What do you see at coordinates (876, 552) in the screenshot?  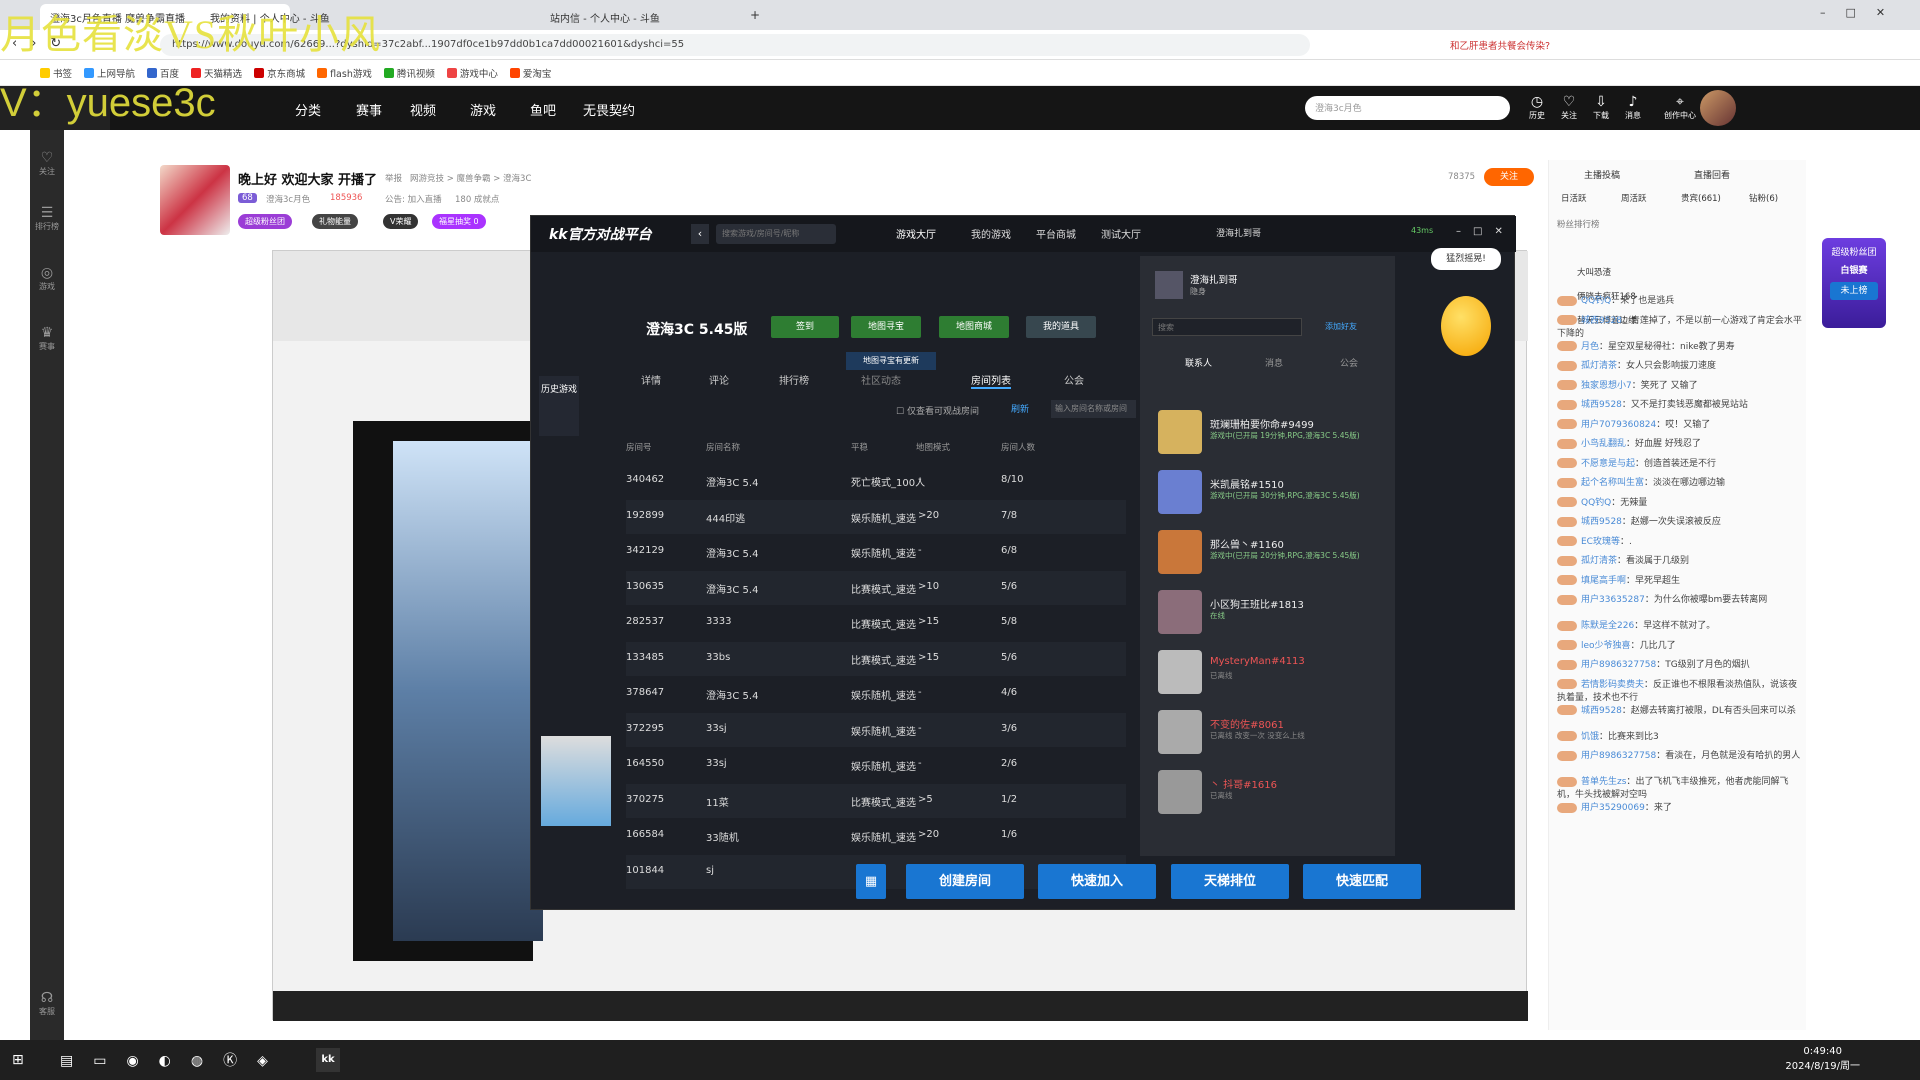 I see `room-row: 342129 澄海3C 5.4 娱乐随机_速选 - 6/8` at bounding box center [876, 552].